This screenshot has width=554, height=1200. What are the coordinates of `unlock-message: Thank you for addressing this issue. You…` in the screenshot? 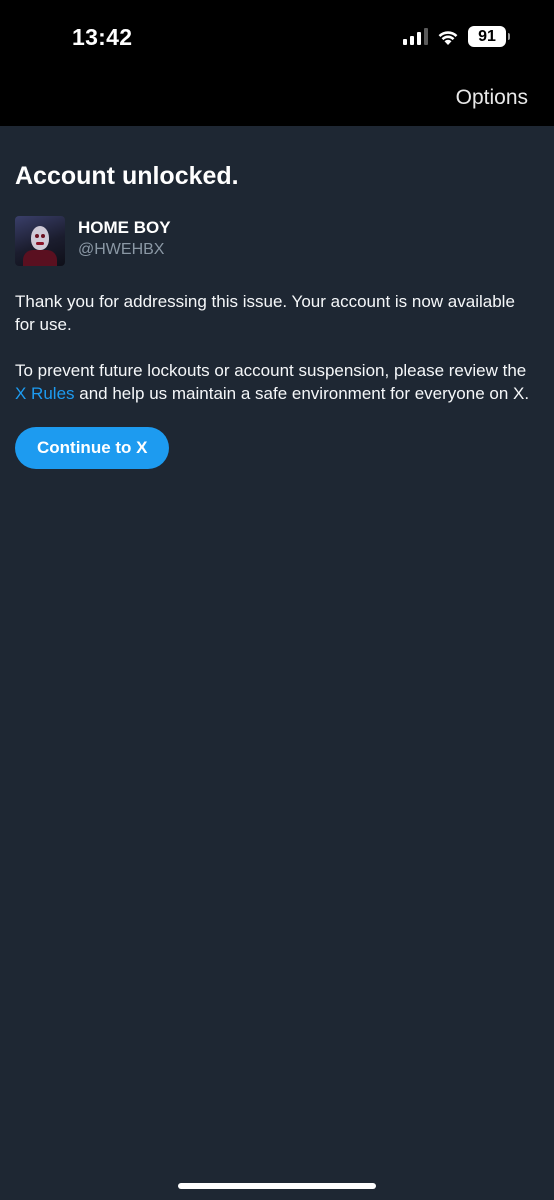 It's located at (265, 313).